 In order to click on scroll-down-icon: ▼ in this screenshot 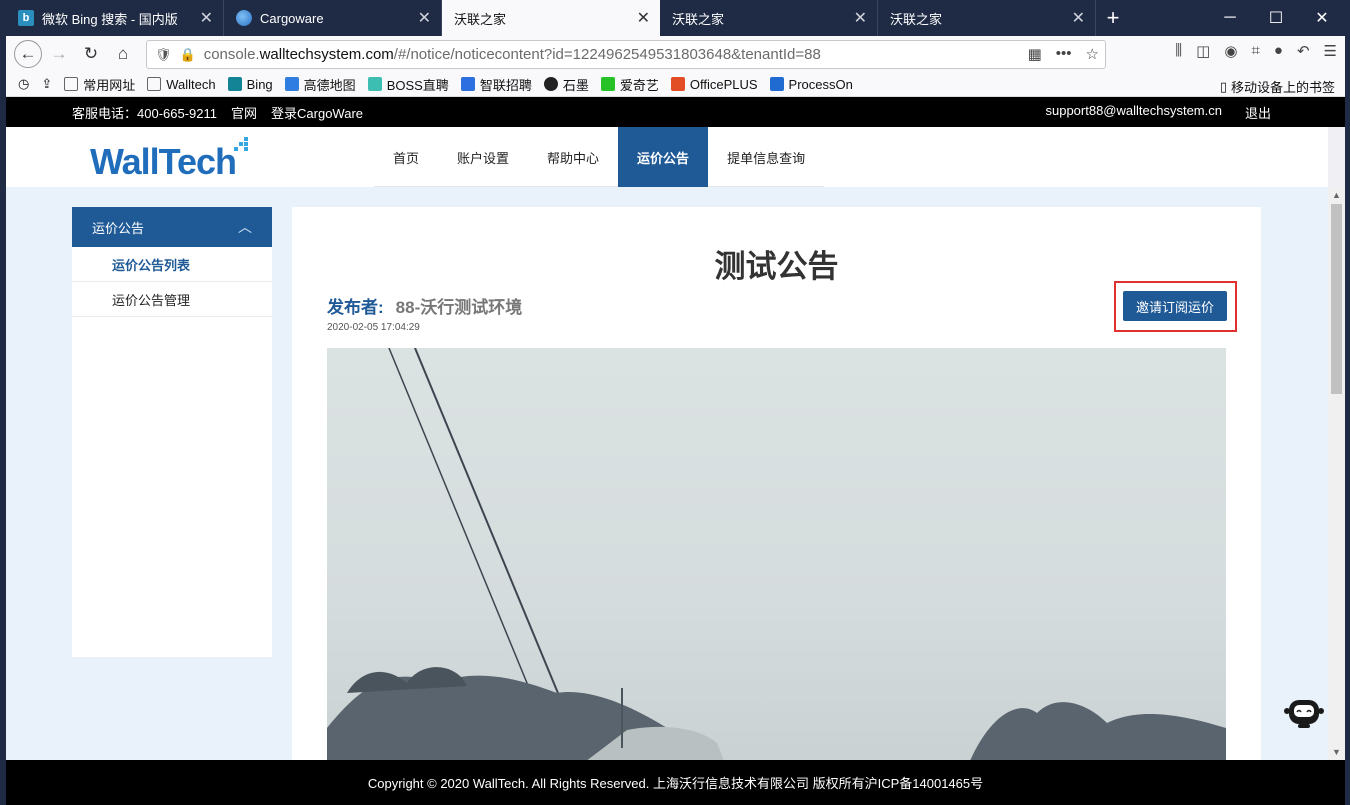, I will do `click(1336, 752)`.